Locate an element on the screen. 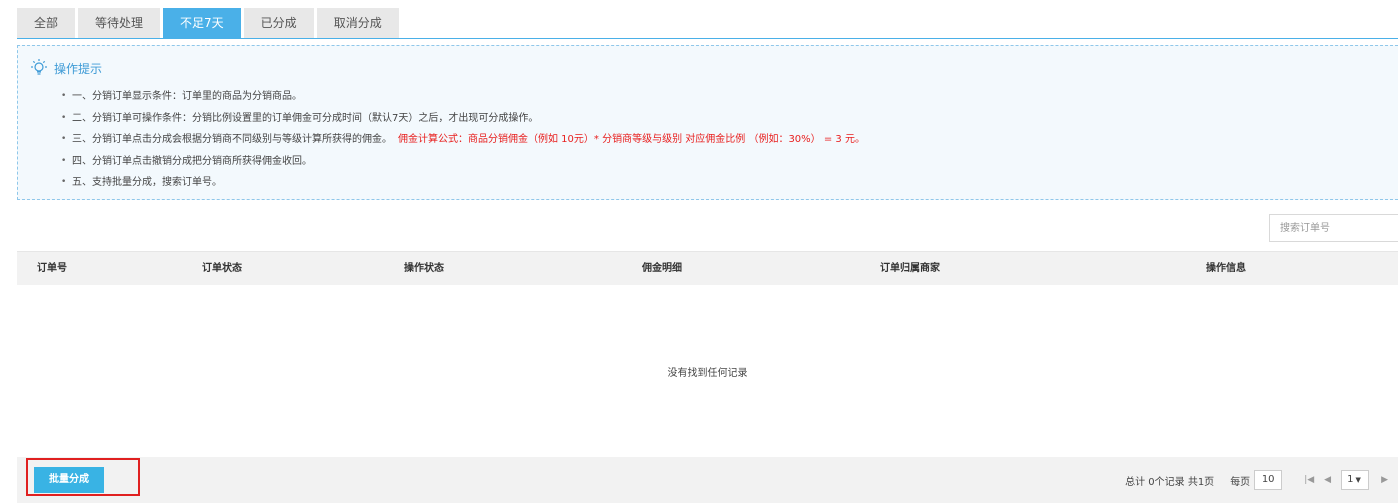  tip-item: • 一、分销订单显示条件：订单里的商品为分销商品。 is located at coordinates (461, 97).